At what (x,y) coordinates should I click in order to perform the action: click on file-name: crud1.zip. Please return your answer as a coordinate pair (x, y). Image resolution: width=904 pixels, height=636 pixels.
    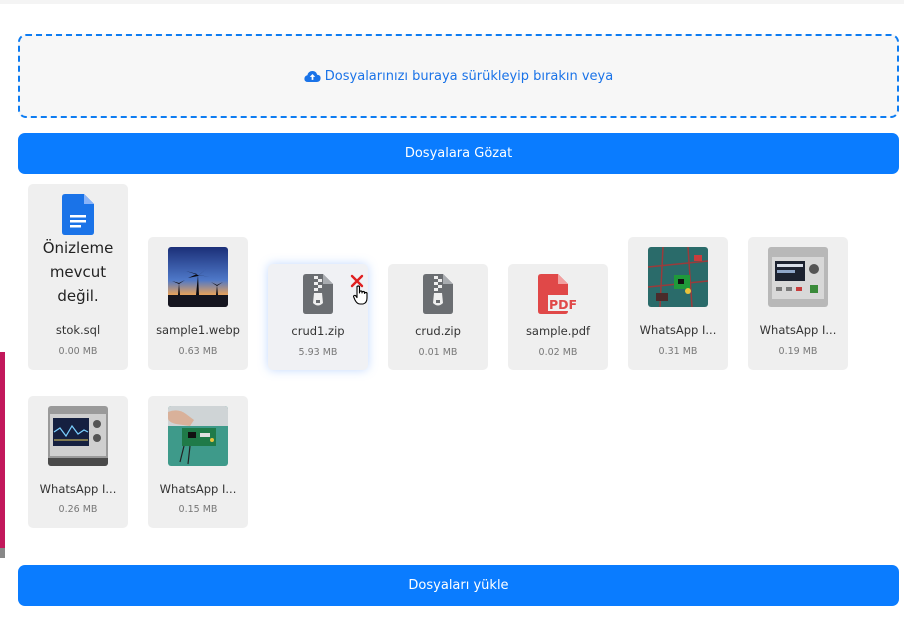
    Looking at the image, I should click on (318, 331).